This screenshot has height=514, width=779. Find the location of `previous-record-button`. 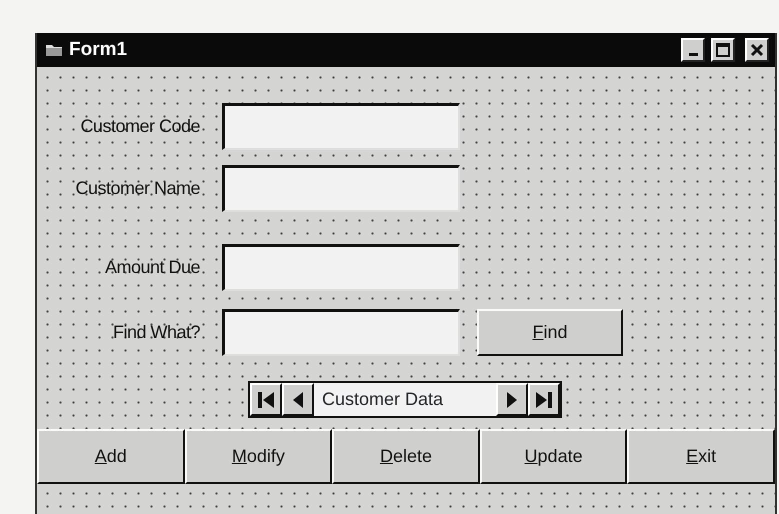

previous-record-button is located at coordinates (298, 399).